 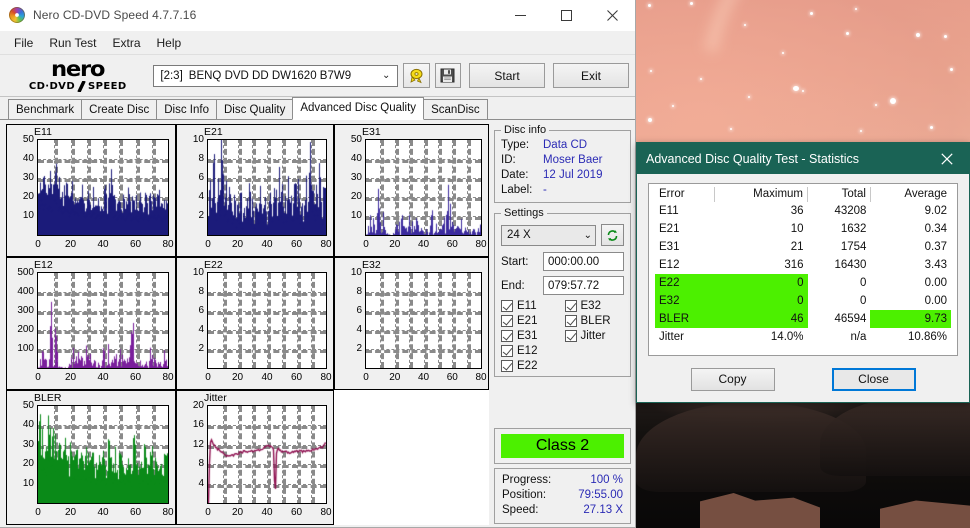 What do you see at coordinates (594, 306) in the screenshot?
I see `checkbox-e32: E32` at bounding box center [594, 306].